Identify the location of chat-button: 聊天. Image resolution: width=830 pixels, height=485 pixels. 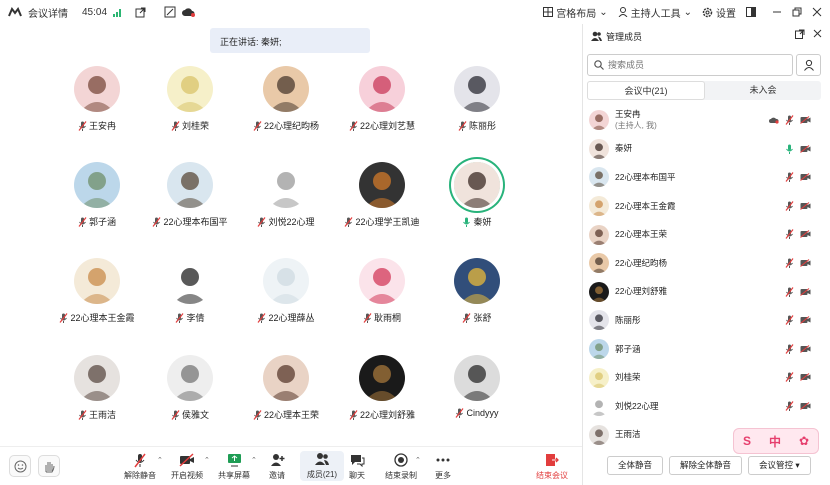
(357, 466).